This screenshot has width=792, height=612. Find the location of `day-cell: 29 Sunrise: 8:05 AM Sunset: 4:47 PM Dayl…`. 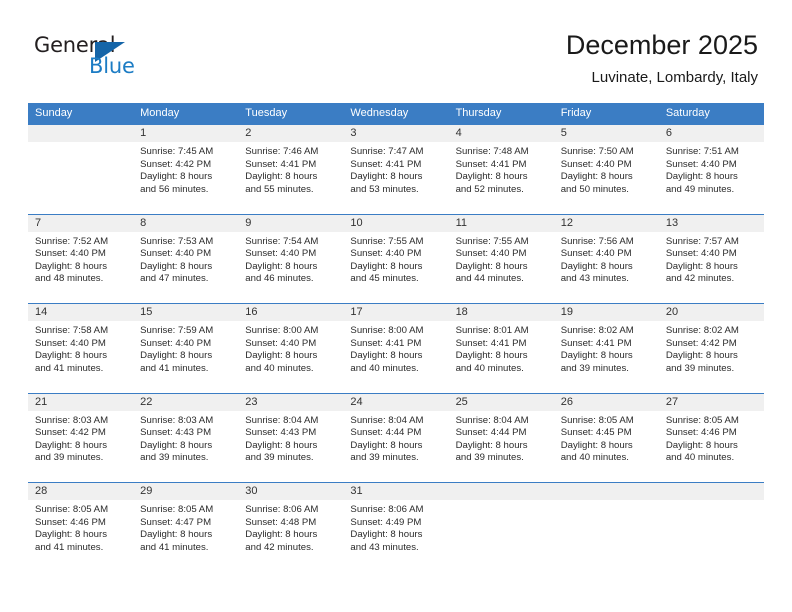

day-cell: 29 Sunrise: 8:05 AM Sunset: 4:47 PM Dayl… is located at coordinates (186, 527).